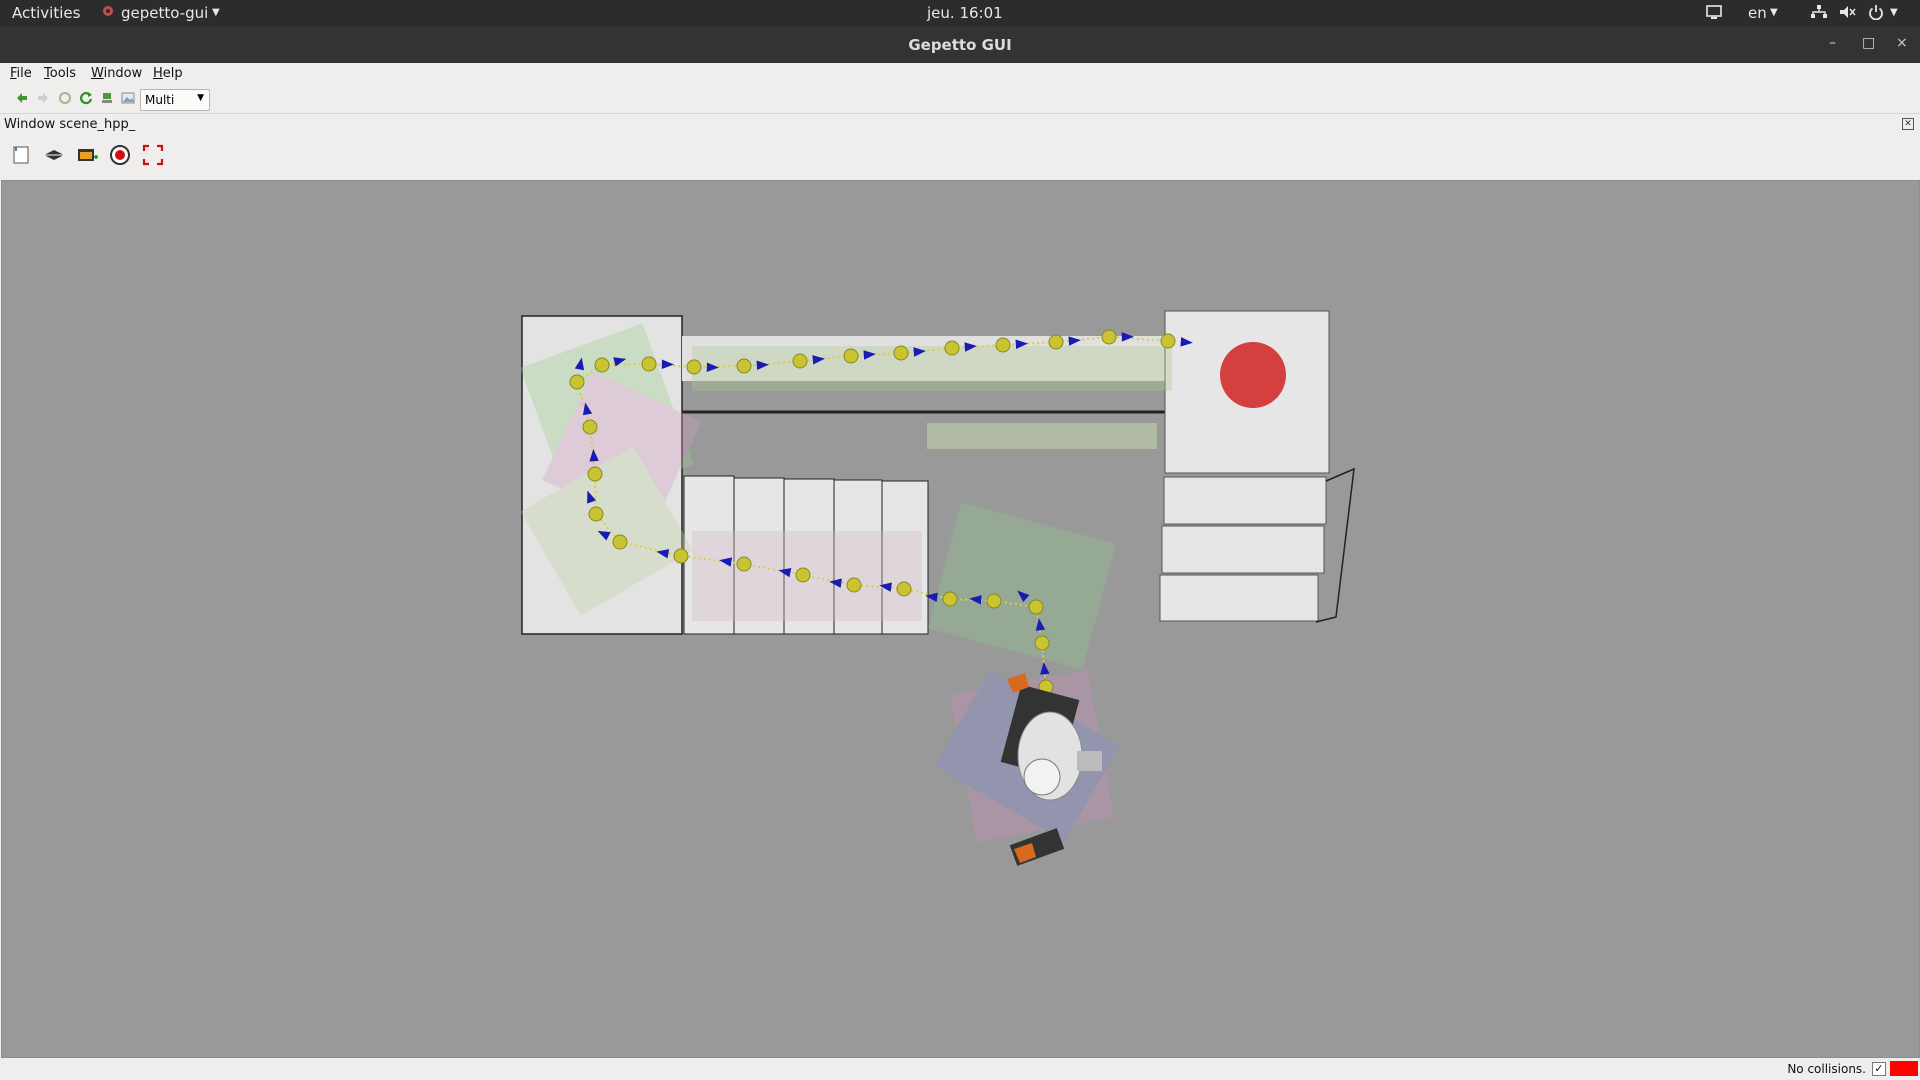 The image size is (1920, 1080). What do you see at coordinates (70, 124) in the screenshot?
I see `dock-title: Window scene_hpp_` at bounding box center [70, 124].